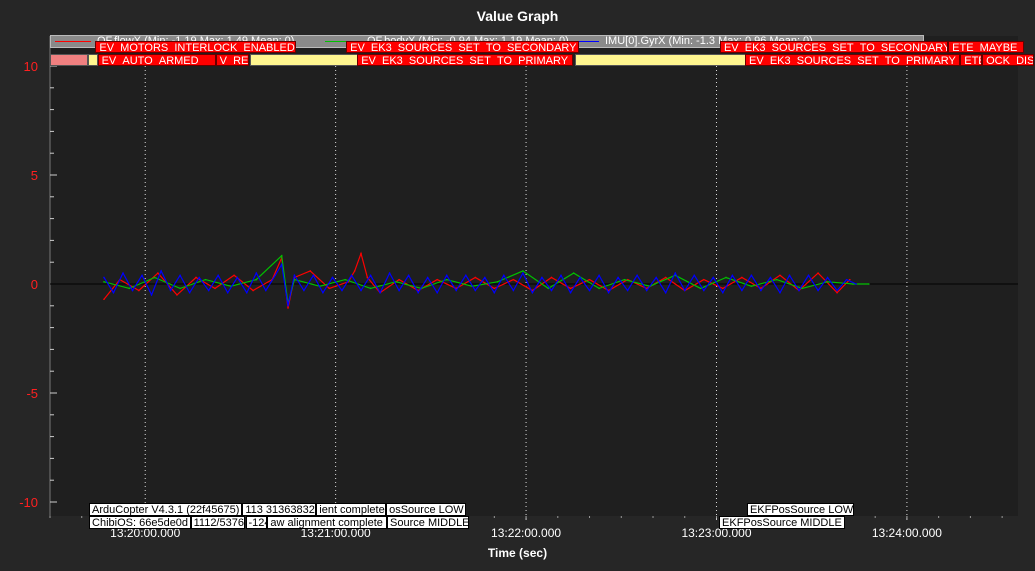 Image resolution: width=1035 pixels, height=571 pixels. Describe the element at coordinates (1008, 60) in the screenshot. I see `event-label: OCK_DISA` at that location.